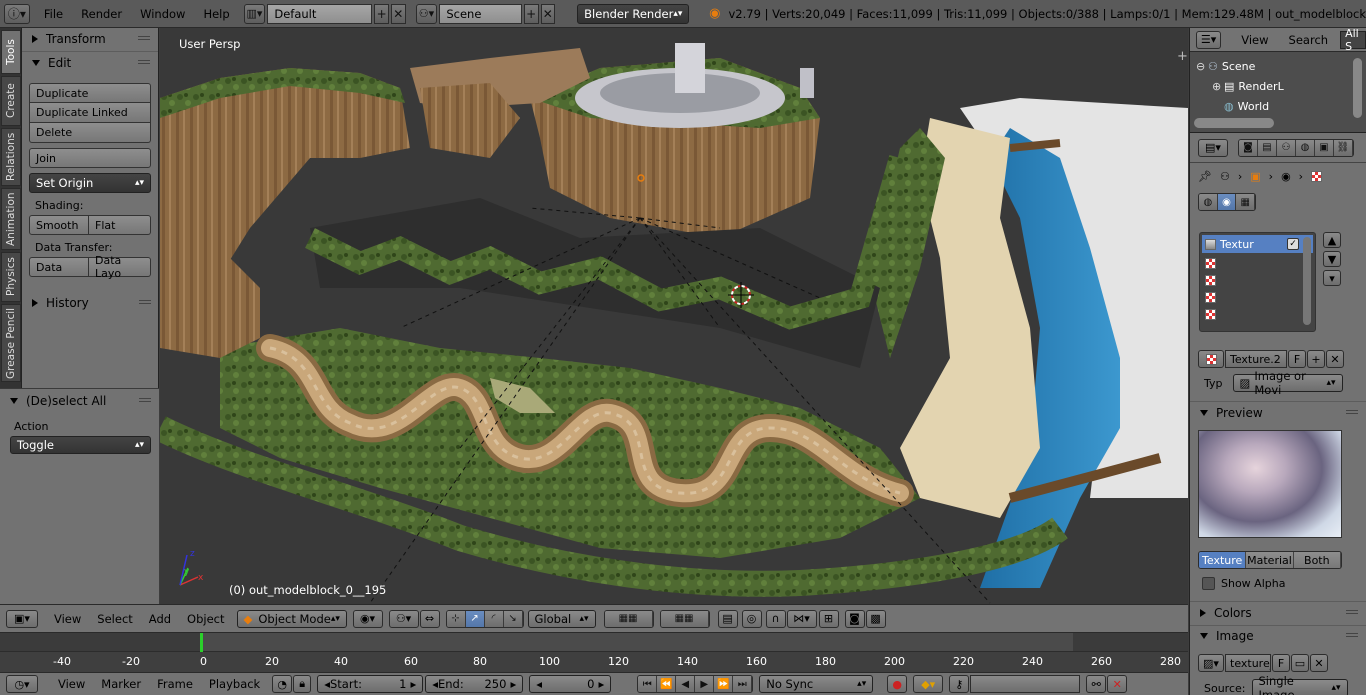  What do you see at coordinates (1270, 560) in the screenshot?
I see `preview-tab-material: Material` at bounding box center [1270, 560].